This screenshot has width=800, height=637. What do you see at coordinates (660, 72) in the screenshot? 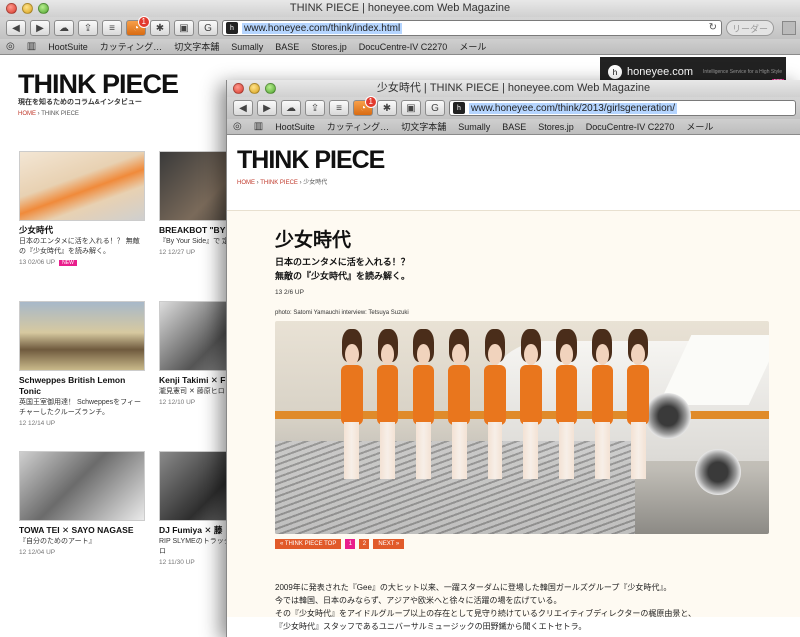
I see `honeyee-name: honeyee.com` at bounding box center [660, 72].